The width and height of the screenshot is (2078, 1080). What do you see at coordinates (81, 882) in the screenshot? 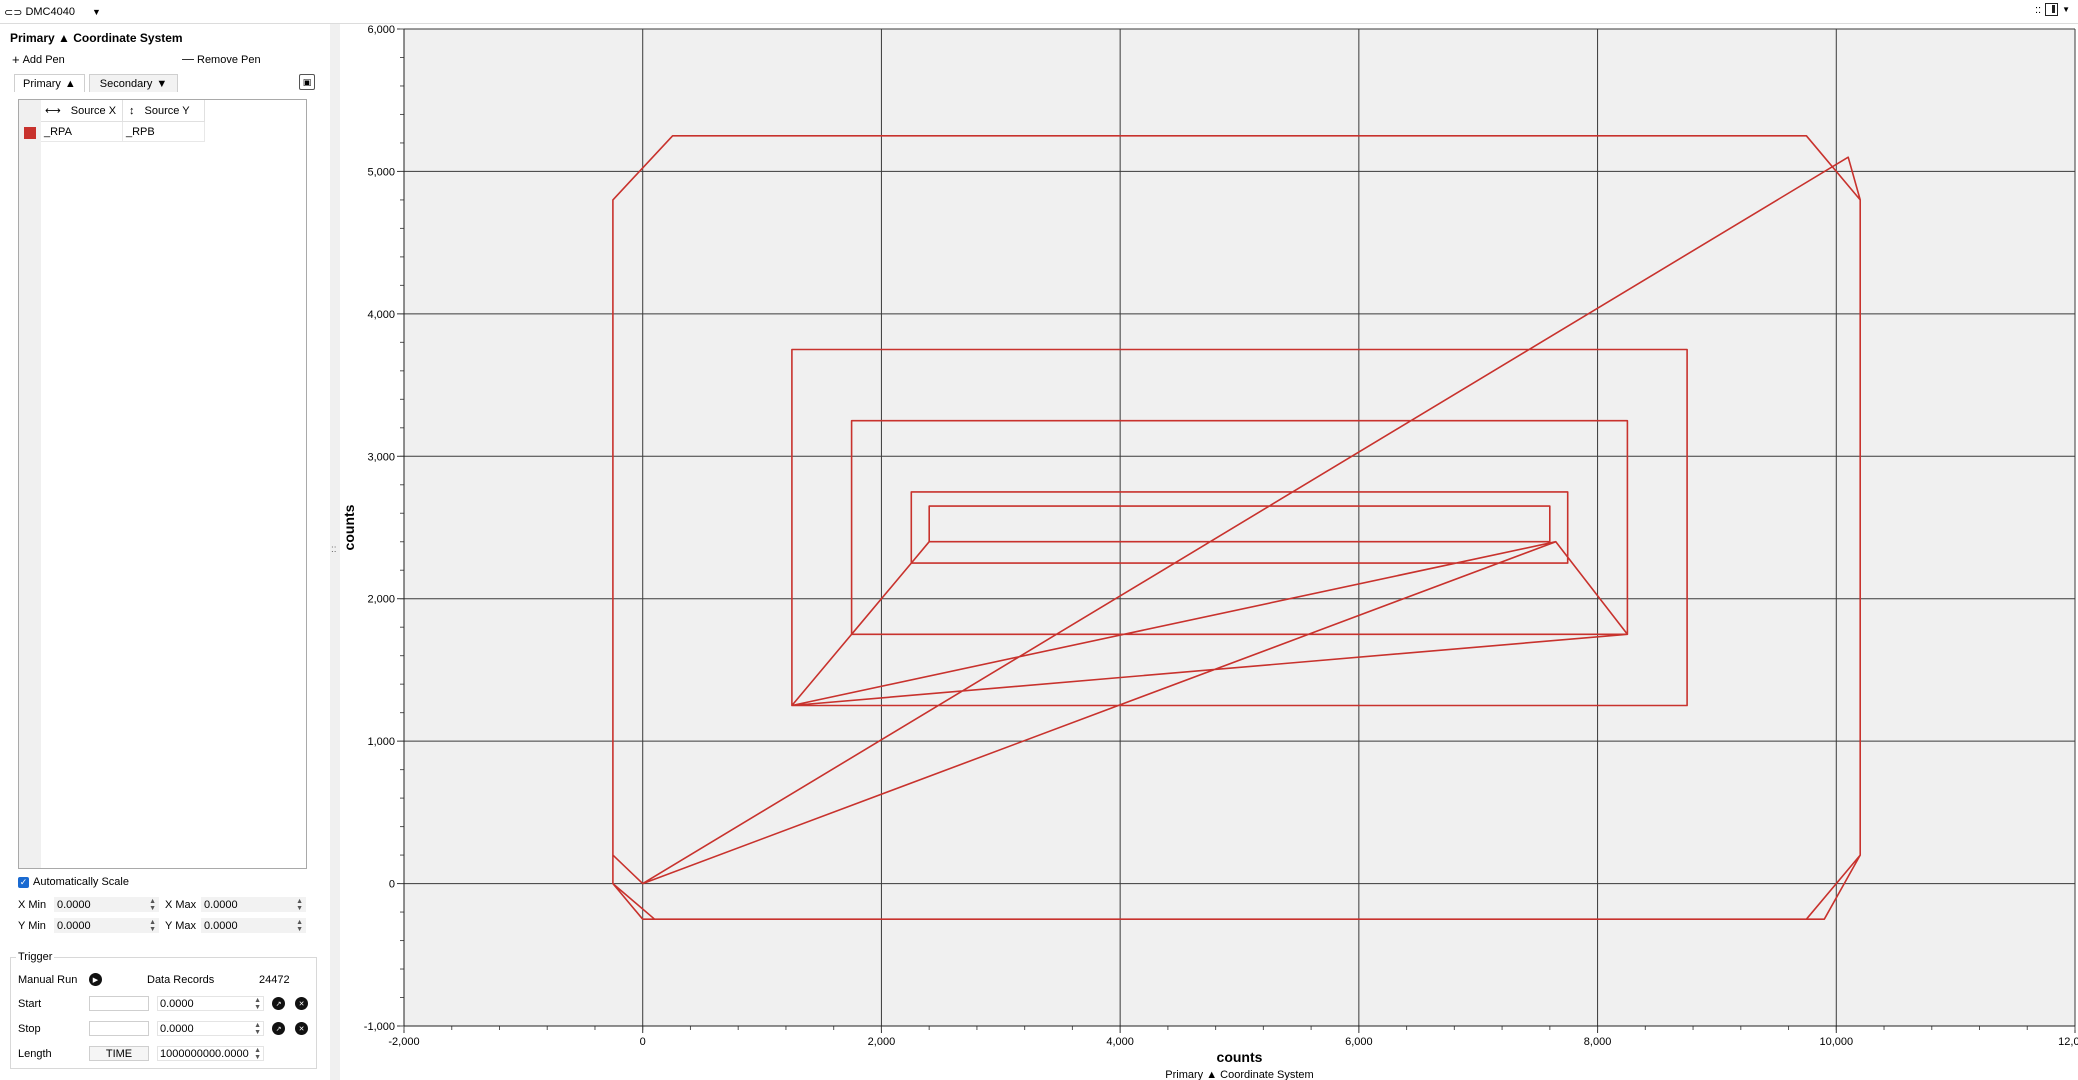
I see `auto-scale-label: Automatically Scale` at bounding box center [81, 882].